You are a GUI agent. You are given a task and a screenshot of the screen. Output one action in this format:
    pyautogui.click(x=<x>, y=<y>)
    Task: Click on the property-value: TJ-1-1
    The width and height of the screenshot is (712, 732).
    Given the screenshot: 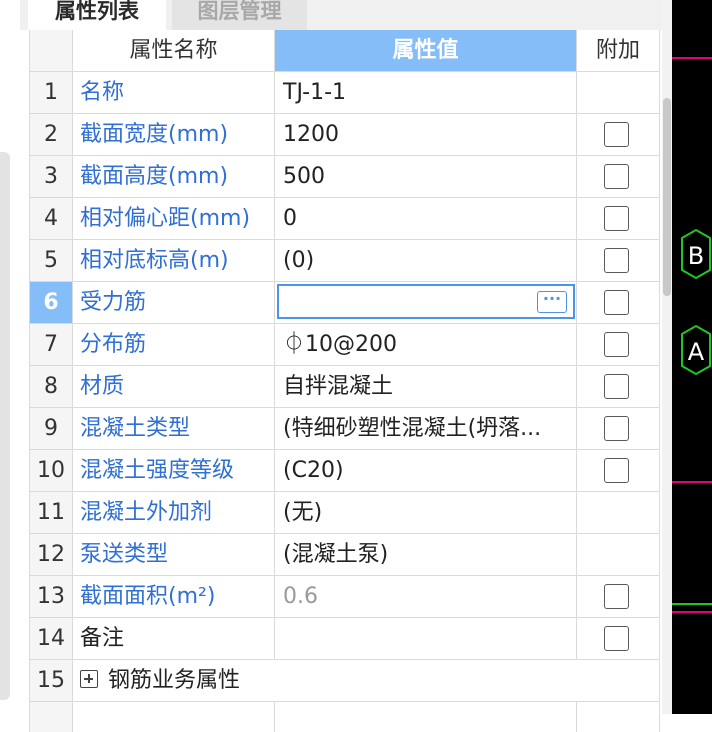 What is the action you would take?
    pyautogui.click(x=426, y=92)
    